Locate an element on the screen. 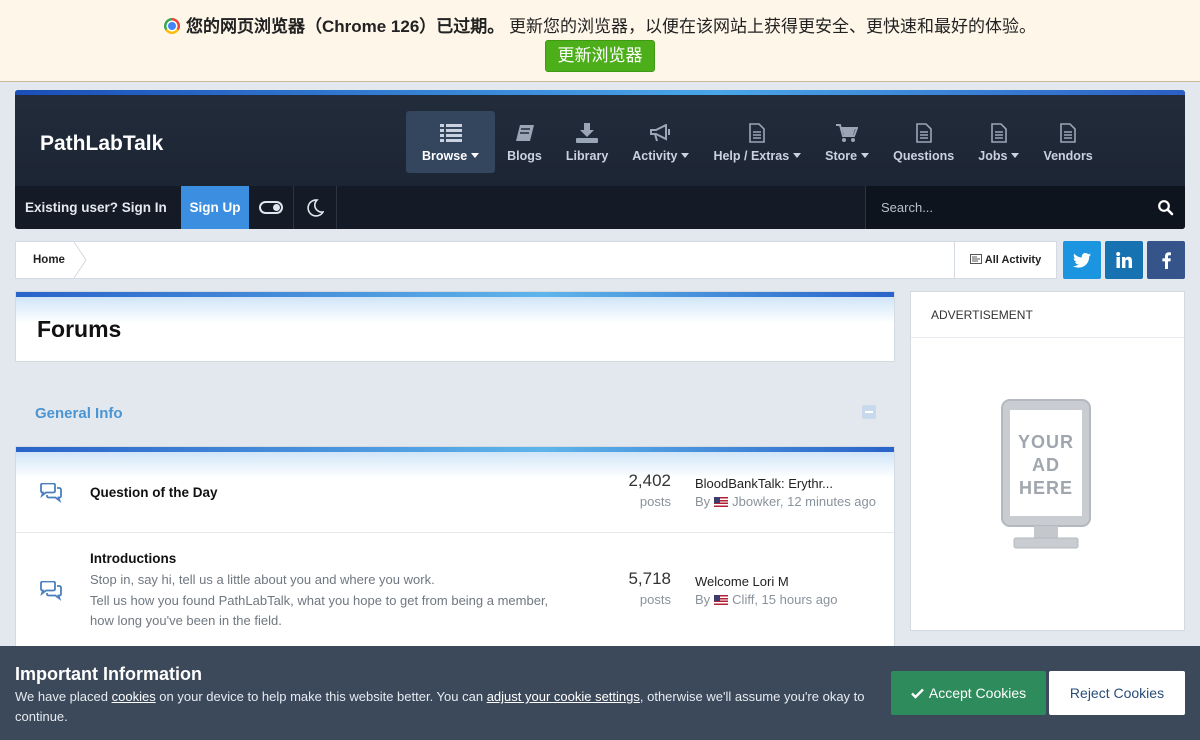 This screenshot has height=740, width=1200. moon-icon is located at coordinates (315, 207).